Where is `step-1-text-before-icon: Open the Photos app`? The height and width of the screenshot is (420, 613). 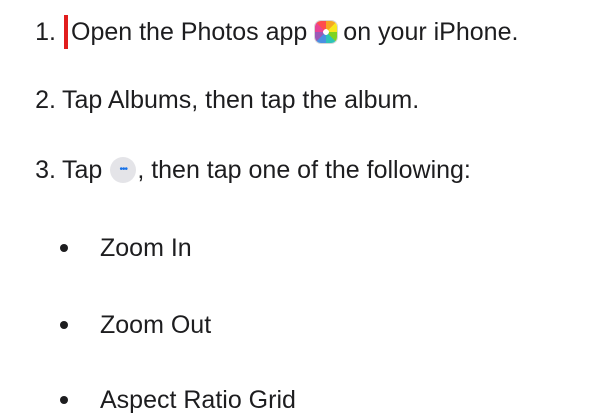
step-1-text-before-icon: Open the Photos app is located at coordinates (189, 31).